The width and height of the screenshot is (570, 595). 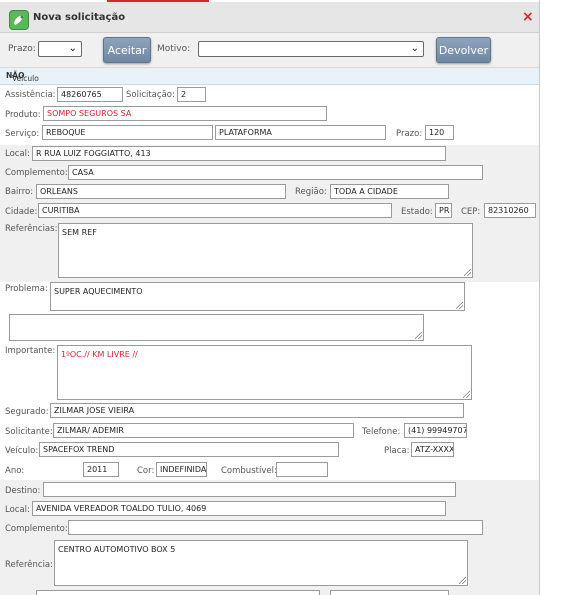 I want to click on solicitacao-label: Solicitação:, so click(x=150, y=95).